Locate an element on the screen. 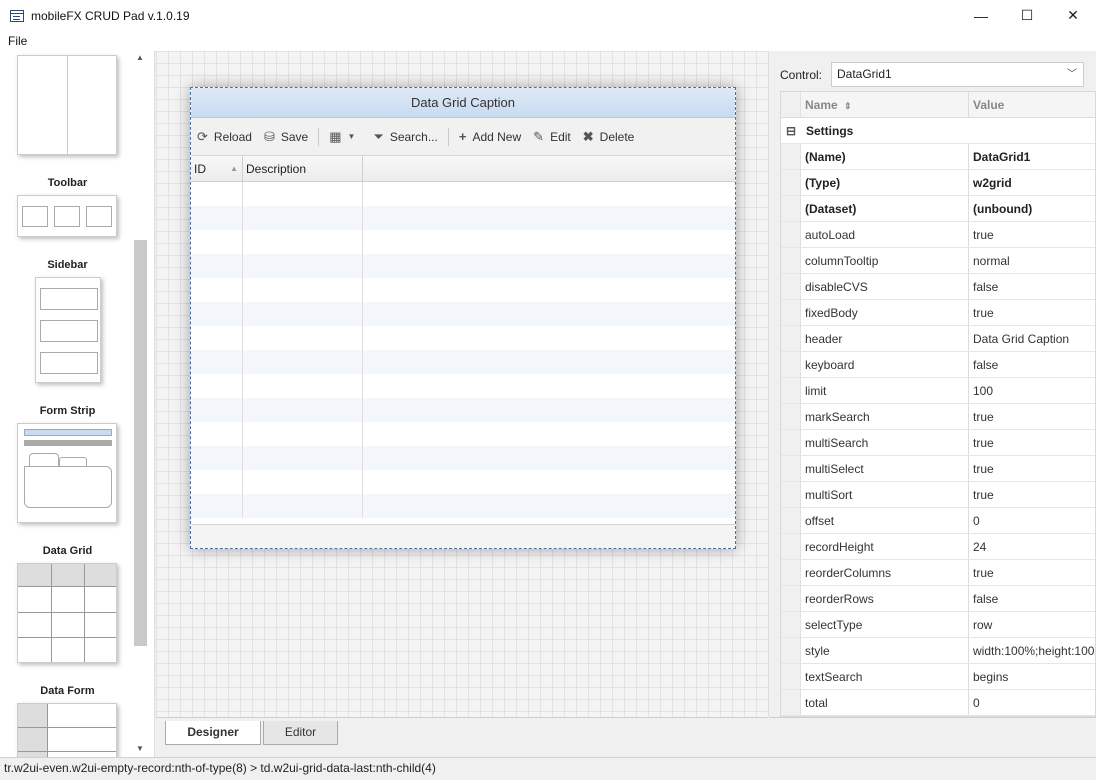 The width and height of the screenshot is (1096, 780). property-row: (Name) DataGrid1 is located at coordinates (938, 157).